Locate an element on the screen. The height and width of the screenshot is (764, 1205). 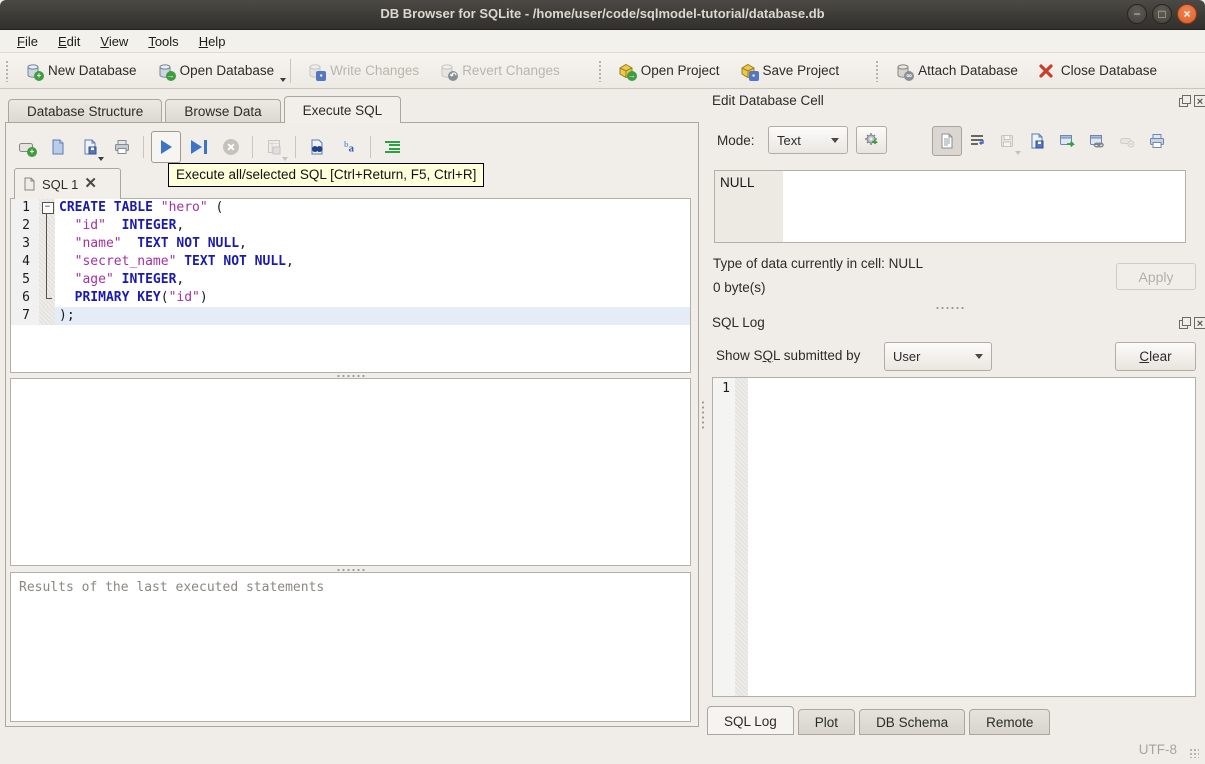
resize-grip is located at coordinates (1194, 753).